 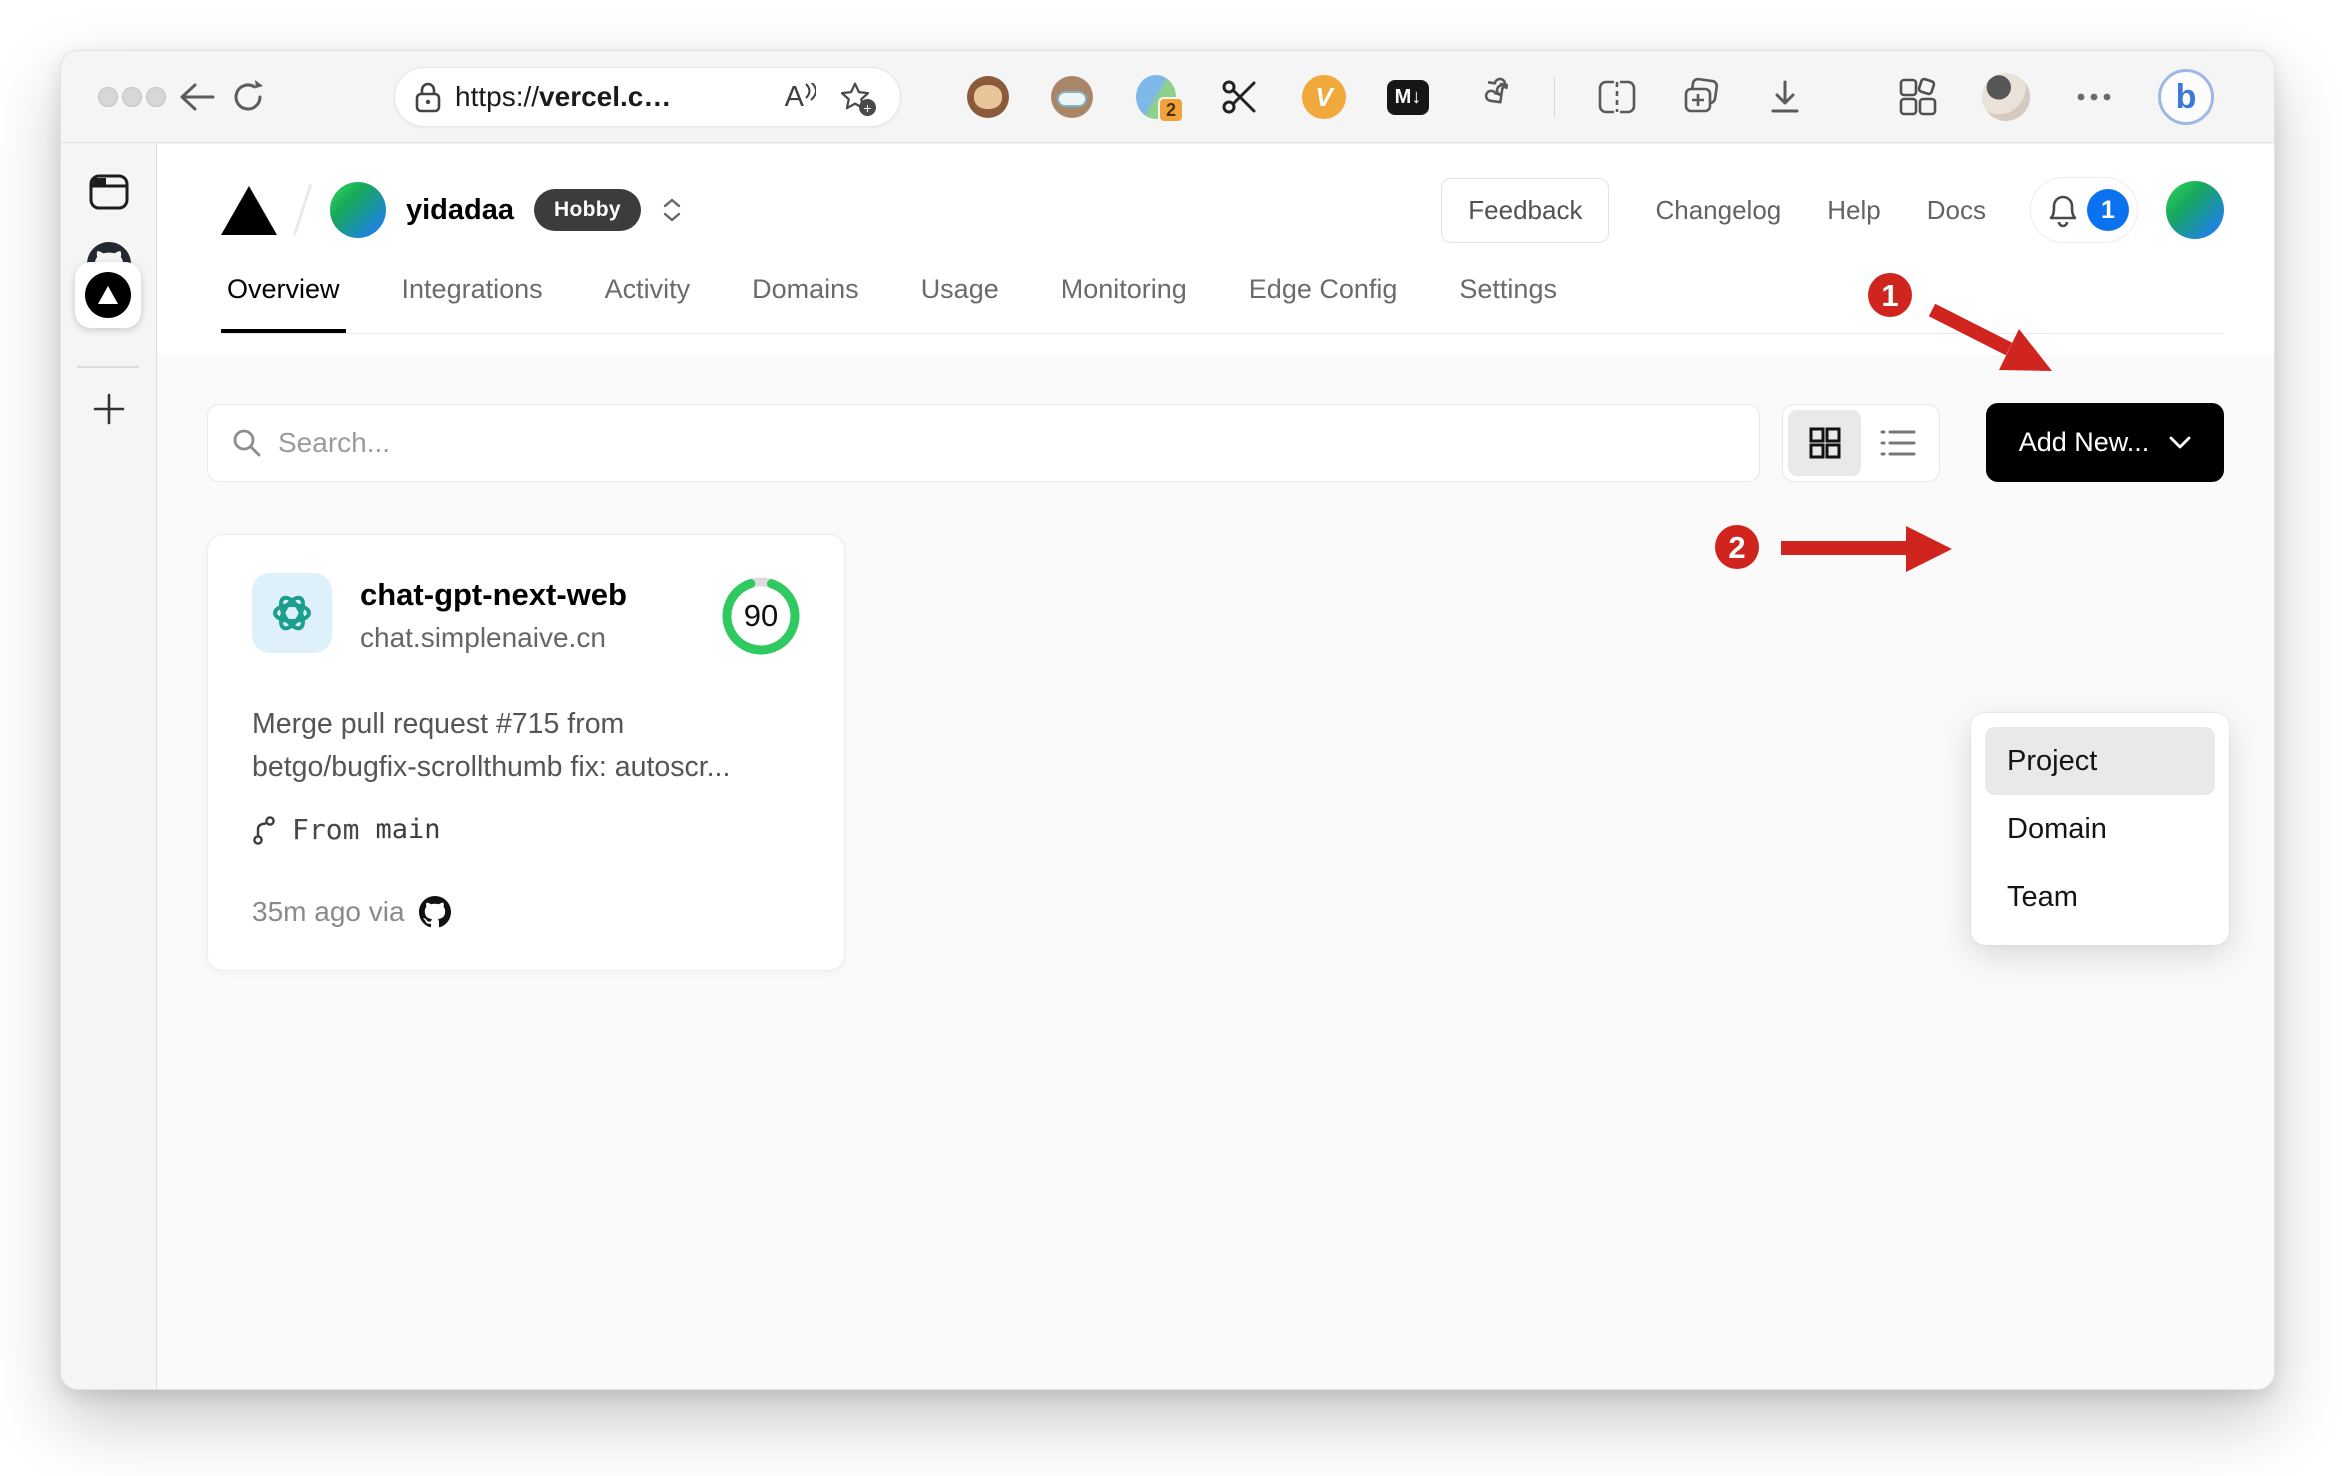 I want to click on view-toggle, so click(x=1861, y=442).